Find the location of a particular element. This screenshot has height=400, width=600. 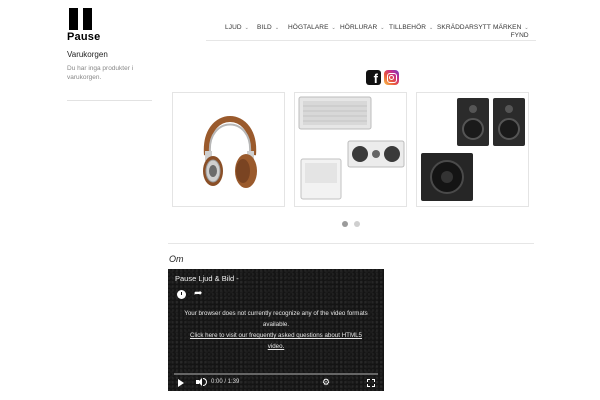

carousel-slide-headphones is located at coordinates (228, 149).